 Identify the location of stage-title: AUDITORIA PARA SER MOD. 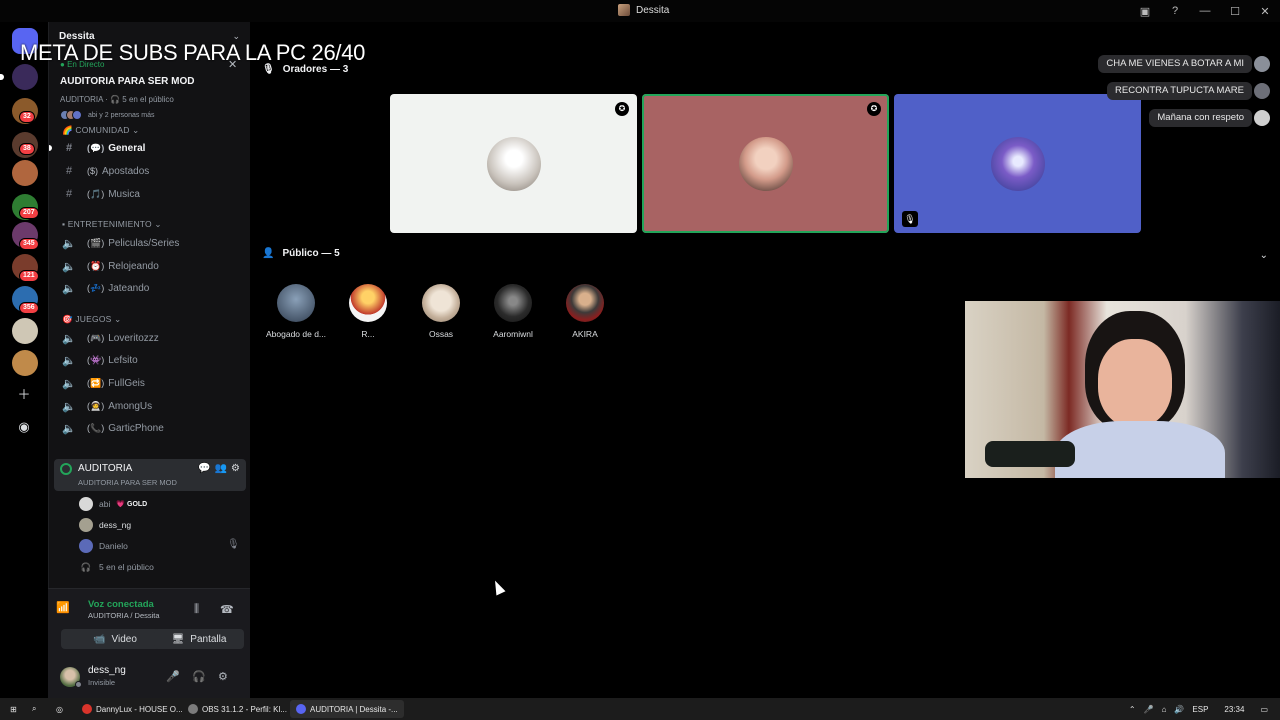
(127, 81).